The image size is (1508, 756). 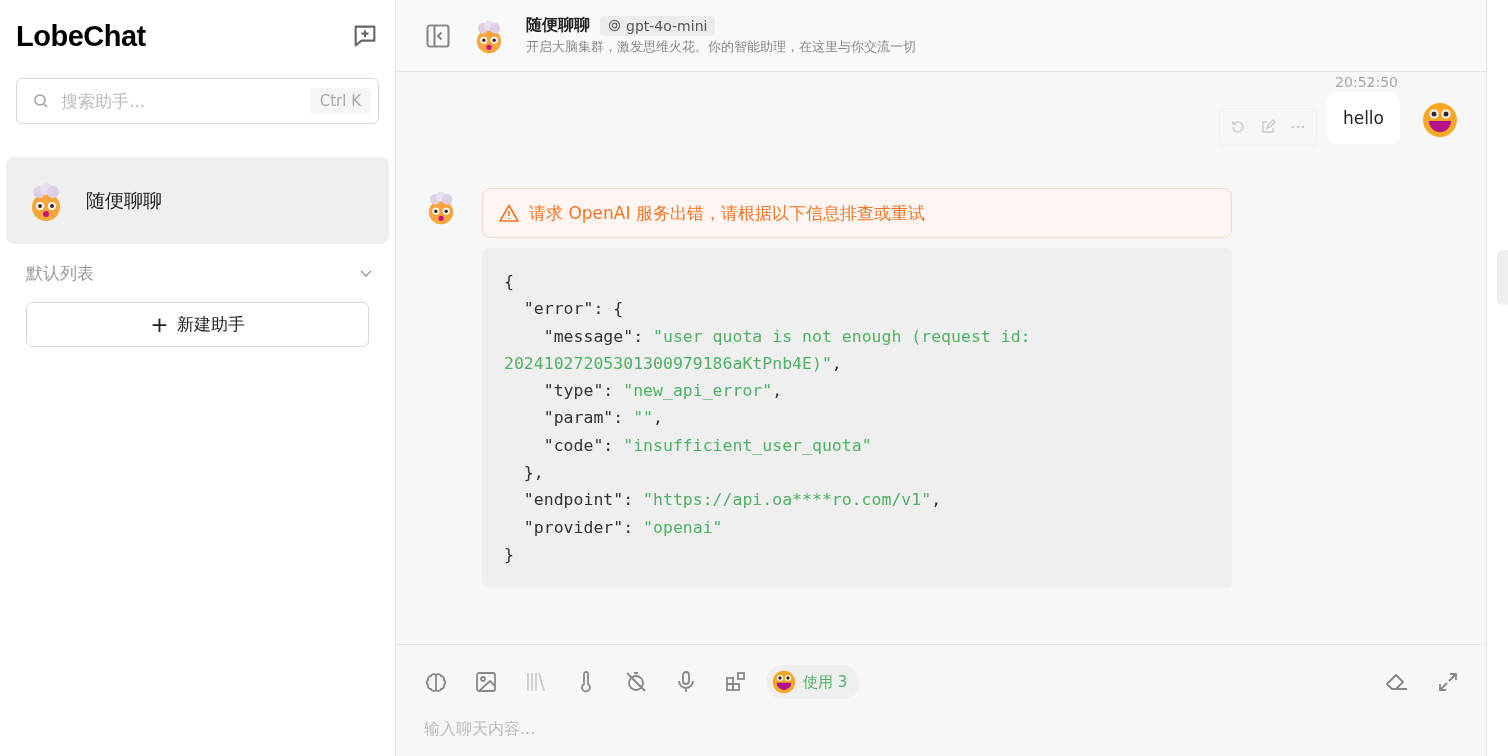 What do you see at coordinates (721, 47) in the screenshot?
I see `chat-description: 开启大脑集群，激发思维火花。你的智能助理，在这里与你交流一切` at bounding box center [721, 47].